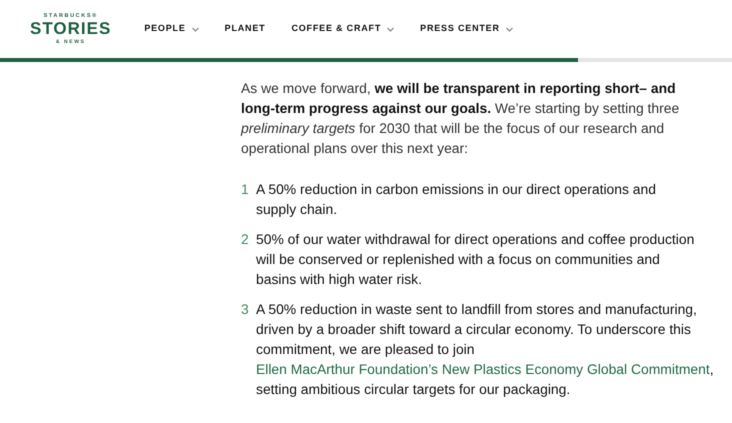 This screenshot has height=423, width=732. What do you see at coordinates (485, 349) in the screenshot?
I see `target-text: A 50% reduction in waste sent to landfill from stores and manufacturing, driven by a broader shift toward a circular economy. To underscore this commitment, we are pleased to join Ellen MacArthur Foundation’s New Plastics Economy Global Commitment, setting ambitious circular targets for our packaging.` at bounding box center [485, 349].